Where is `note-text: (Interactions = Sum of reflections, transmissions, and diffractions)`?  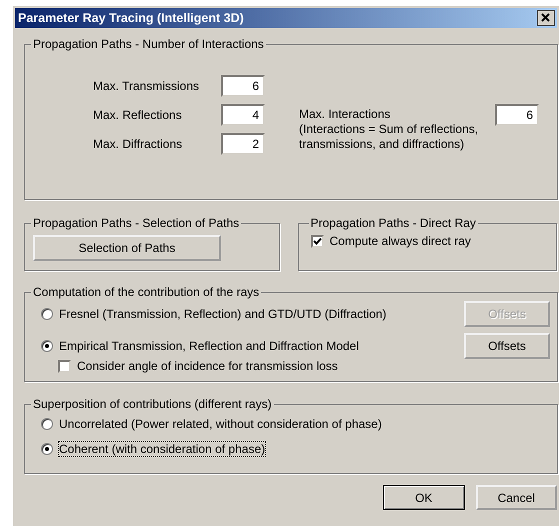 note-text: (Interactions = Sum of reflections, transmissions, and diffractions) is located at coordinates (389, 137).